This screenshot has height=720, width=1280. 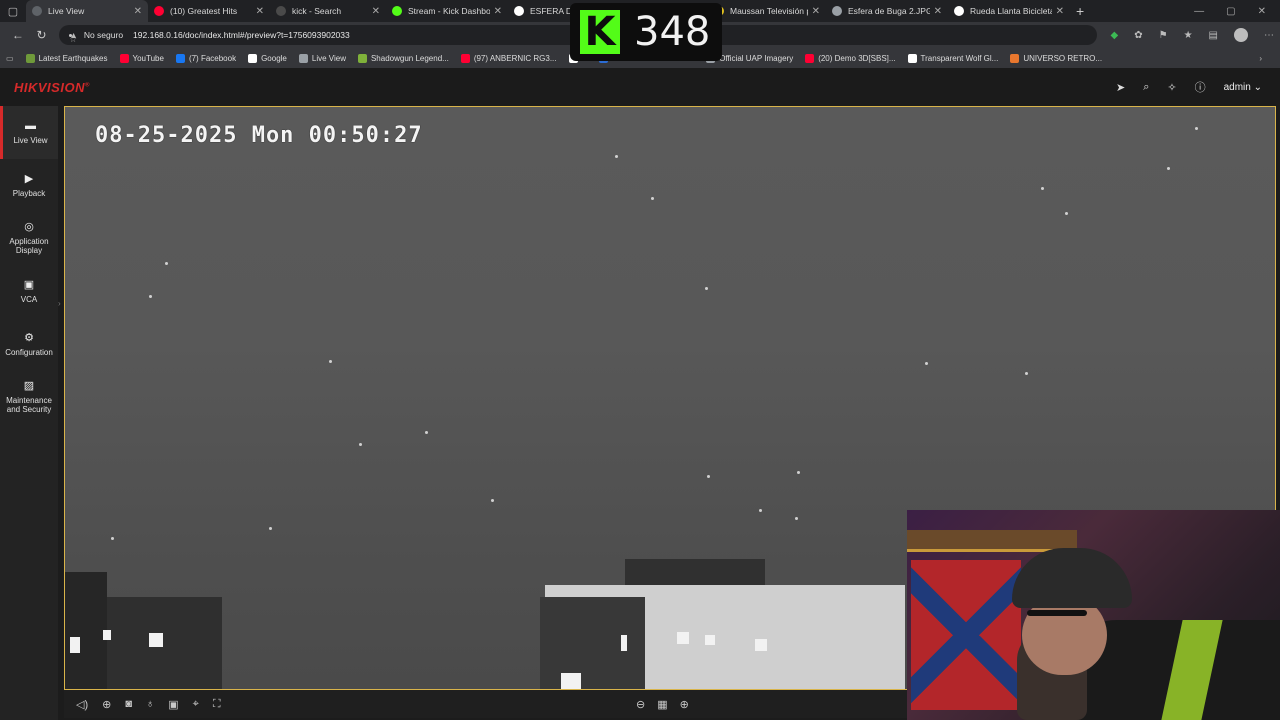 What do you see at coordinates (1213, 35) in the screenshot?
I see `collections-icon: ▤` at bounding box center [1213, 35].